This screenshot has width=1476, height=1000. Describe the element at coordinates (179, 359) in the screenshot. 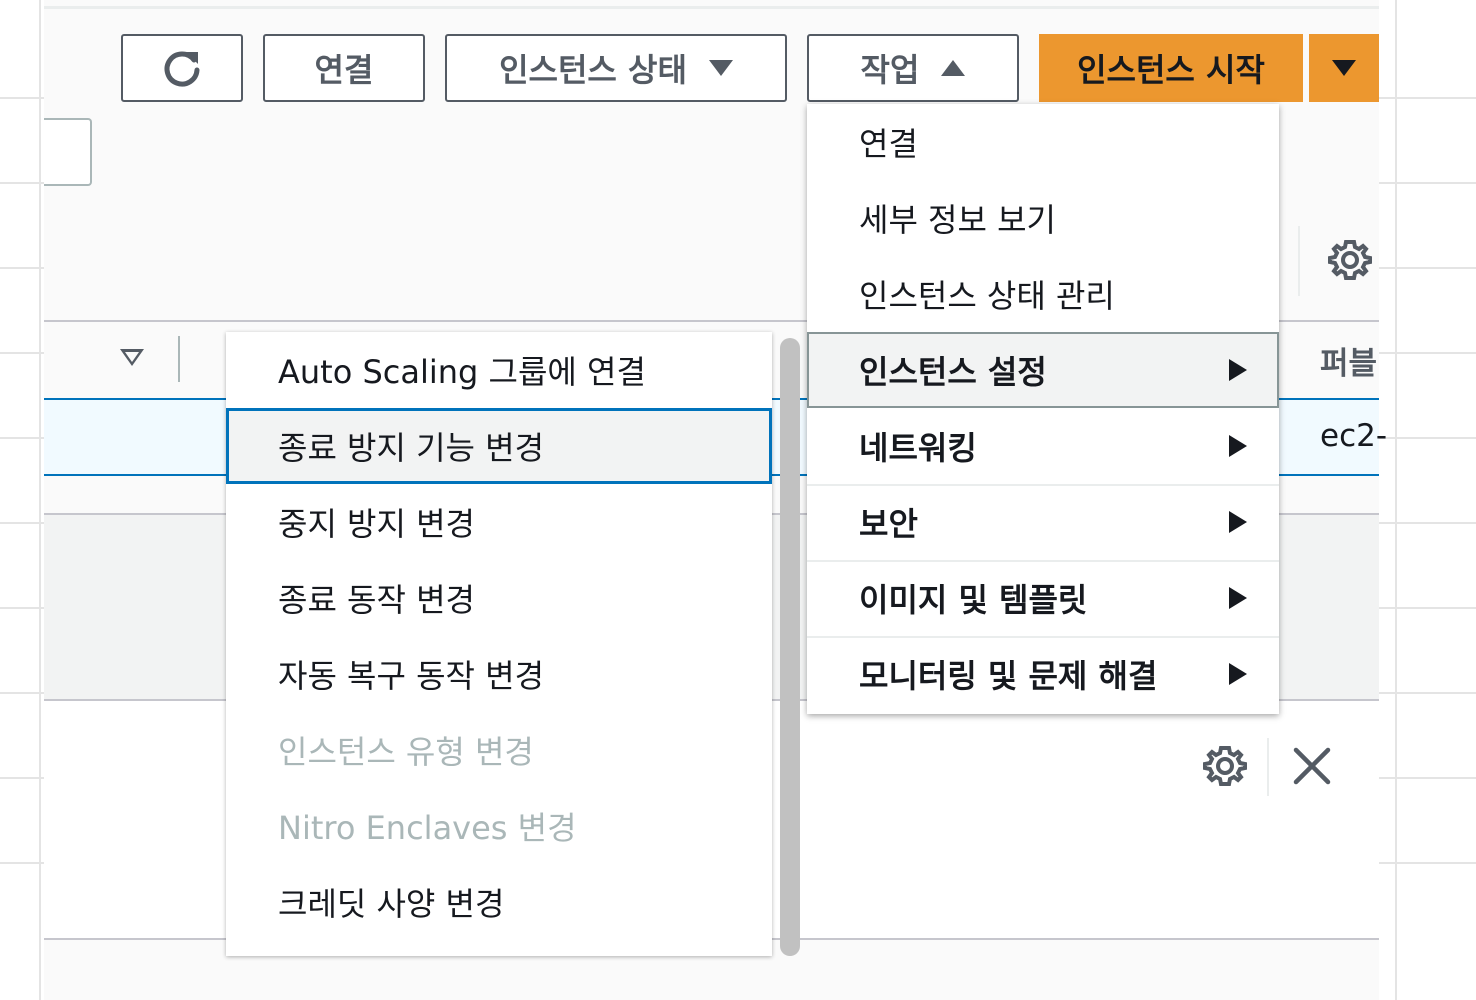

I see `column-divider` at that location.